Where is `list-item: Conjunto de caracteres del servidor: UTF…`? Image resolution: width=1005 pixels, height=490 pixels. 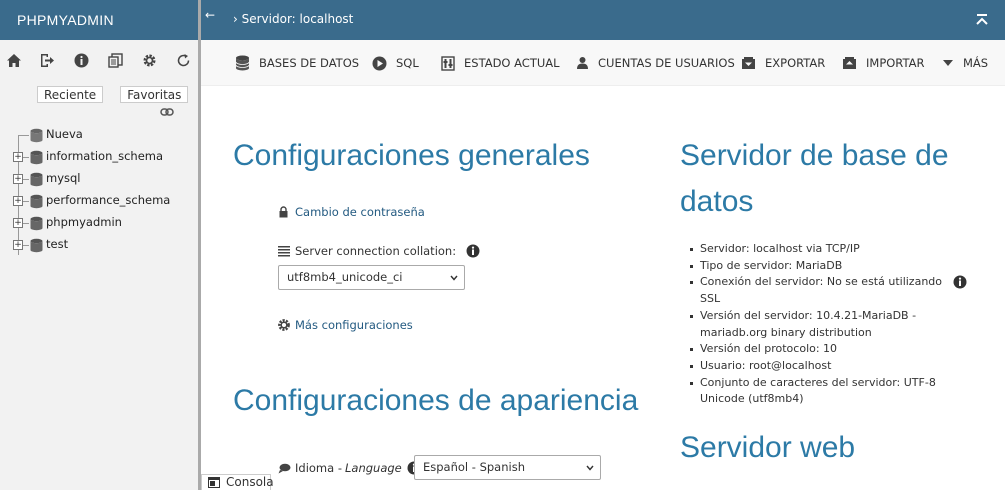
list-item: Conjunto de caracteres del servidor: UTF… is located at coordinates (835, 391).